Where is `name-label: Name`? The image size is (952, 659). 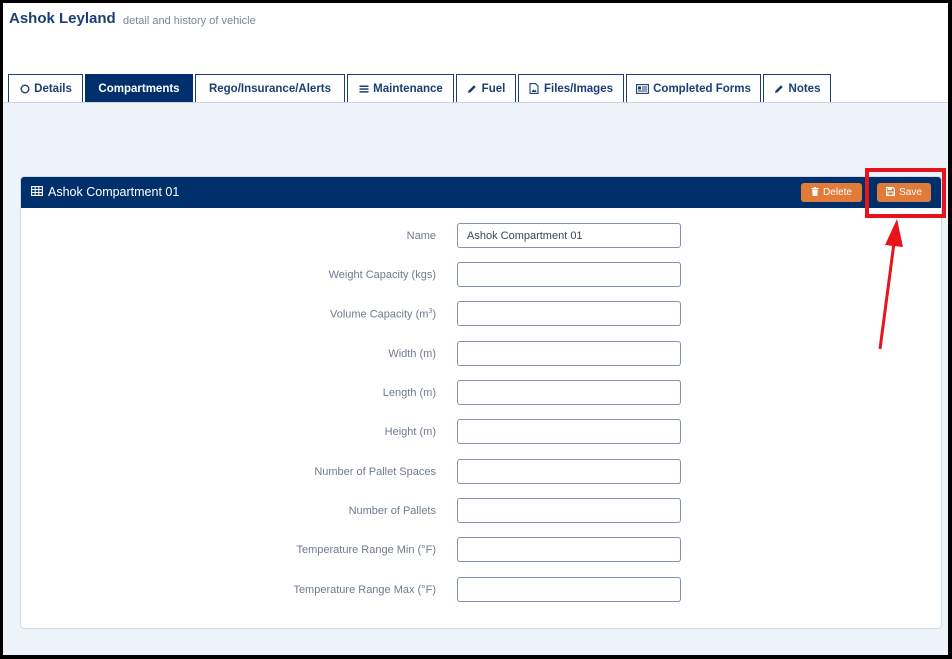 name-label: Name is located at coordinates (421, 236).